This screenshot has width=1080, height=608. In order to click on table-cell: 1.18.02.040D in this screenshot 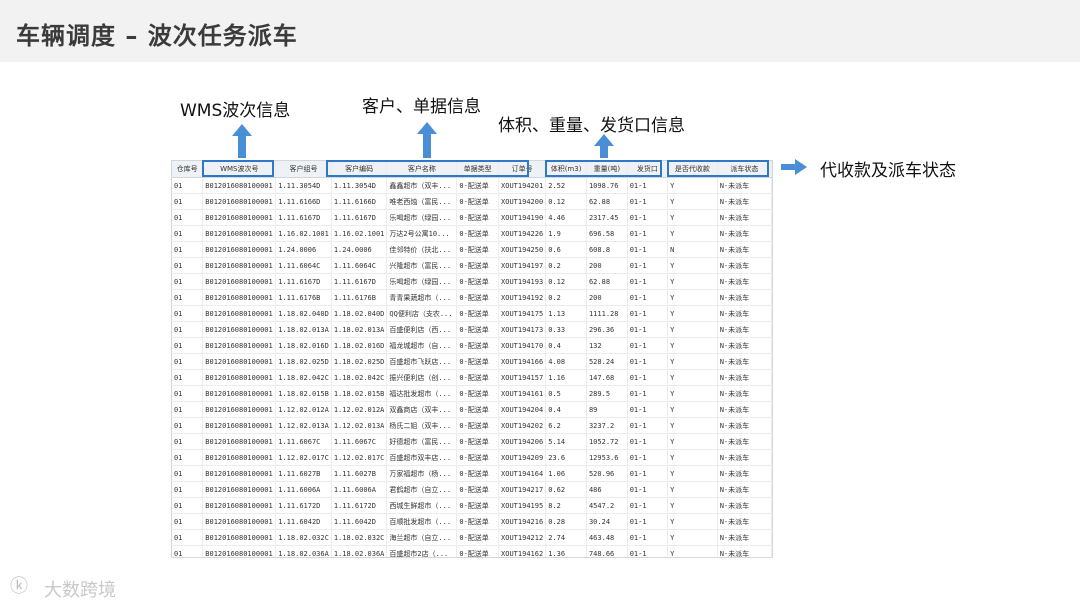, I will do `click(359, 313)`.